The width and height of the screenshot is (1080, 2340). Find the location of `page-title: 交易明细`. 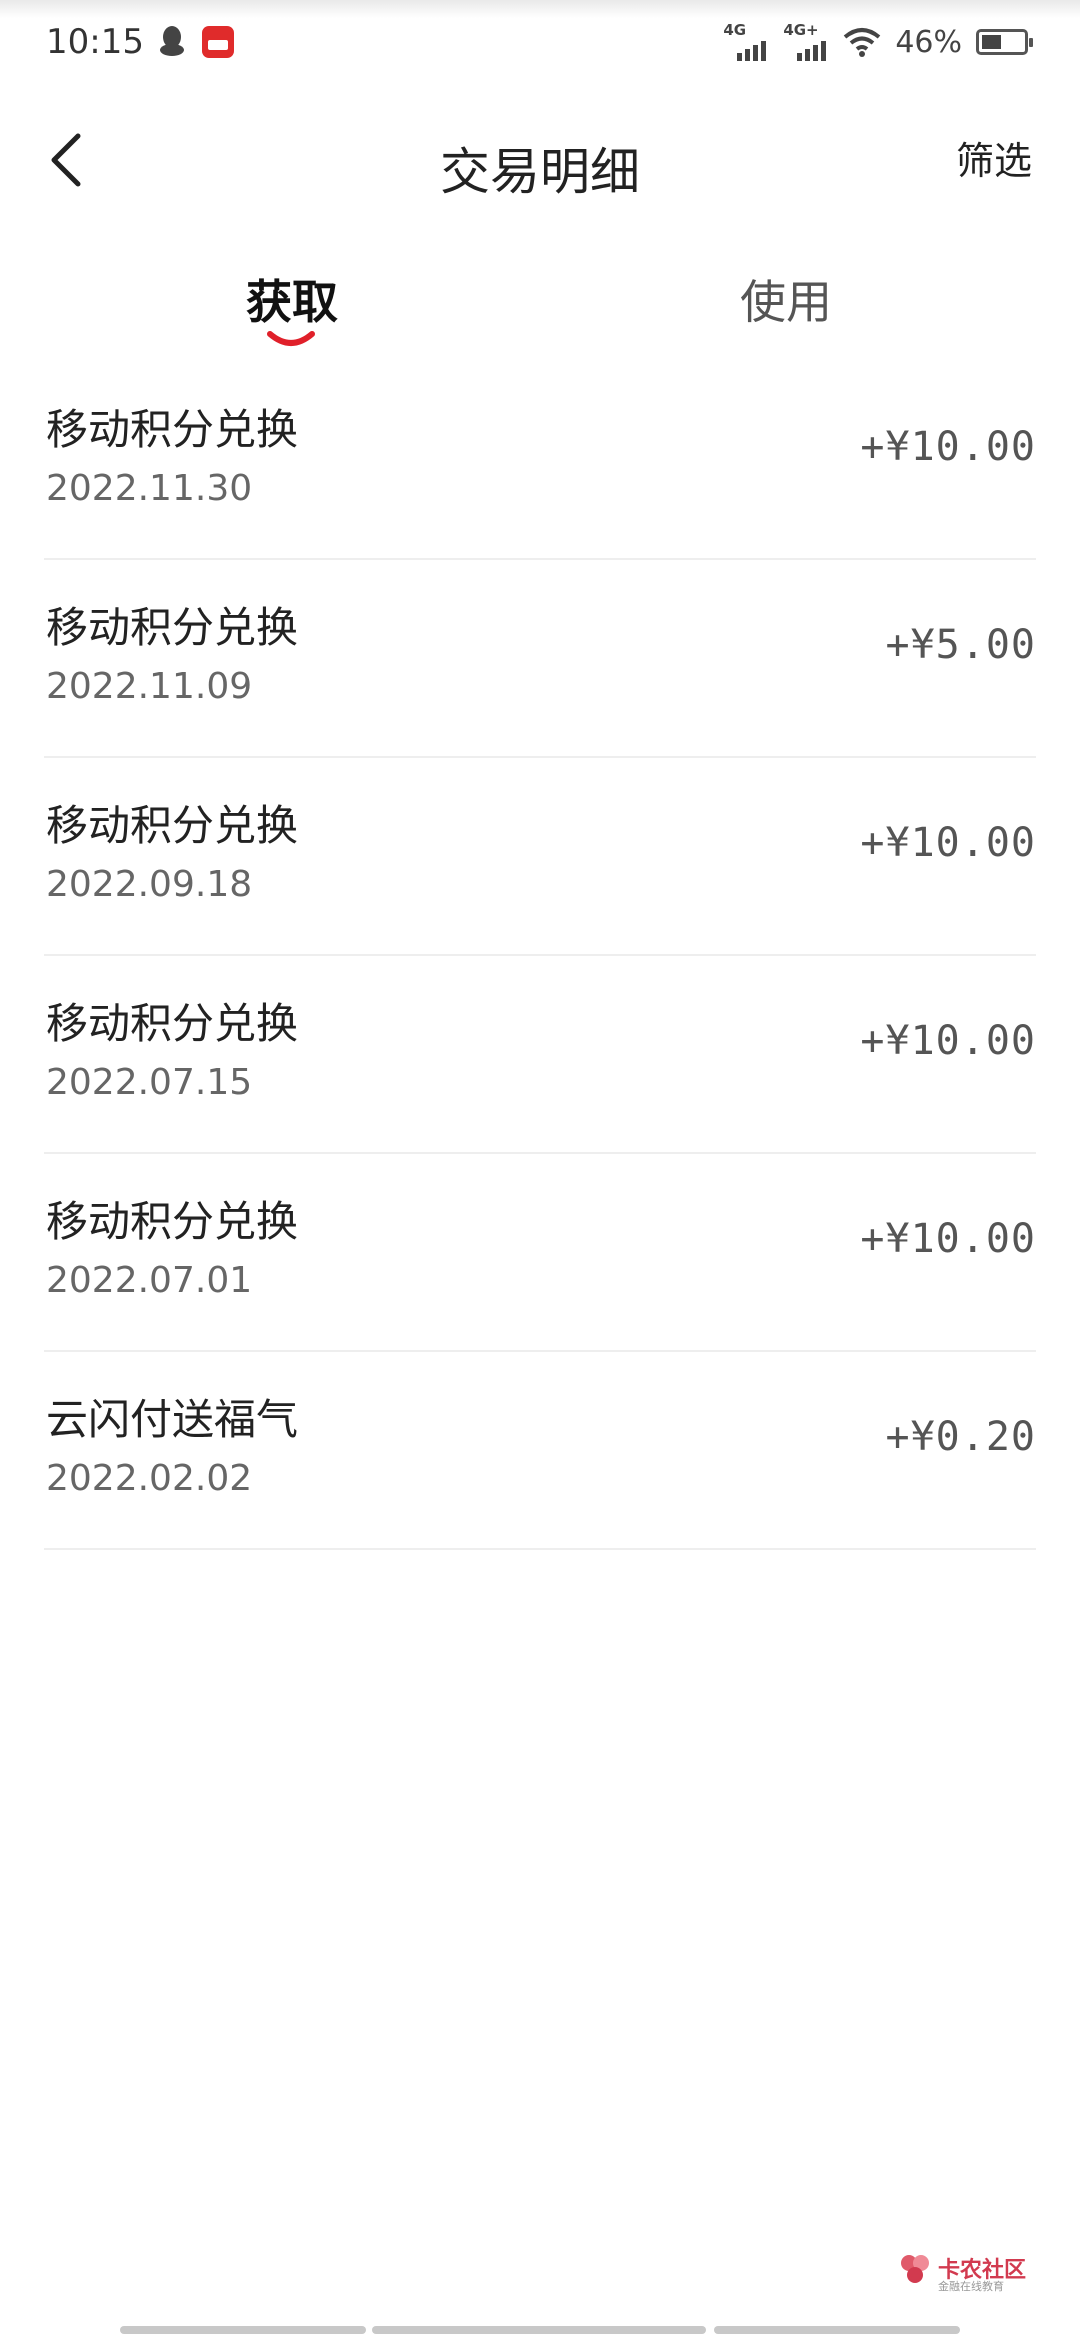

page-title: 交易明细 is located at coordinates (540, 172).